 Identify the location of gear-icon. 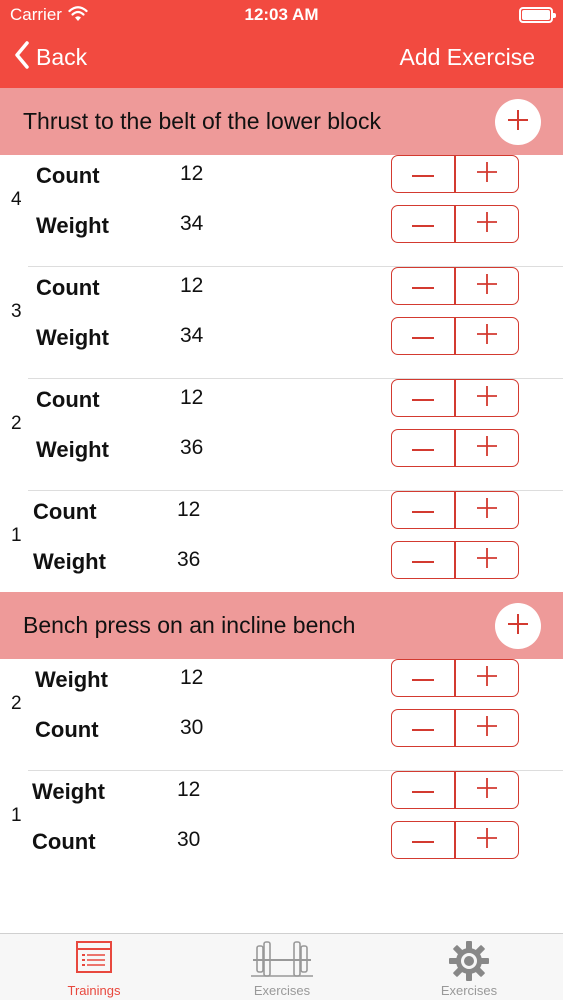
(469, 961).